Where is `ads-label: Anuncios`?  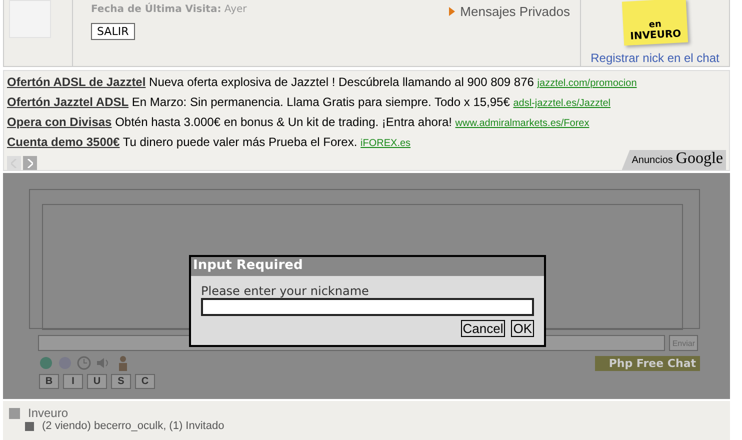 ads-label: Anuncios is located at coordinates (652, 161).